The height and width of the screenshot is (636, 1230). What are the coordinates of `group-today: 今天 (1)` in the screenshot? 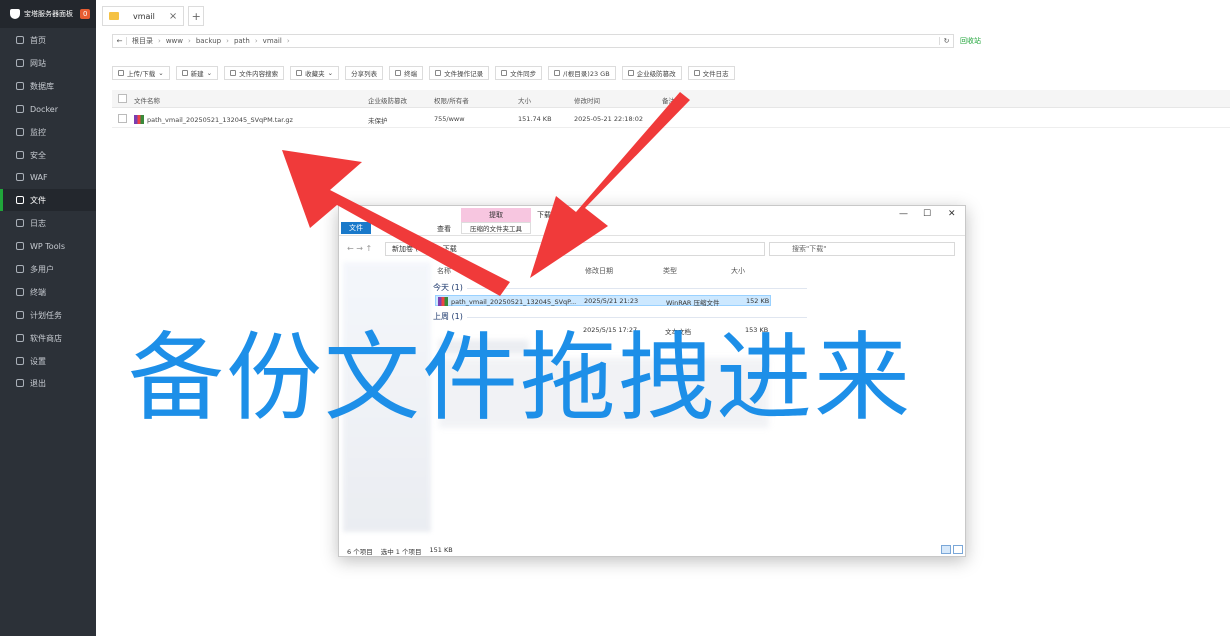 It's located at (448, 287).